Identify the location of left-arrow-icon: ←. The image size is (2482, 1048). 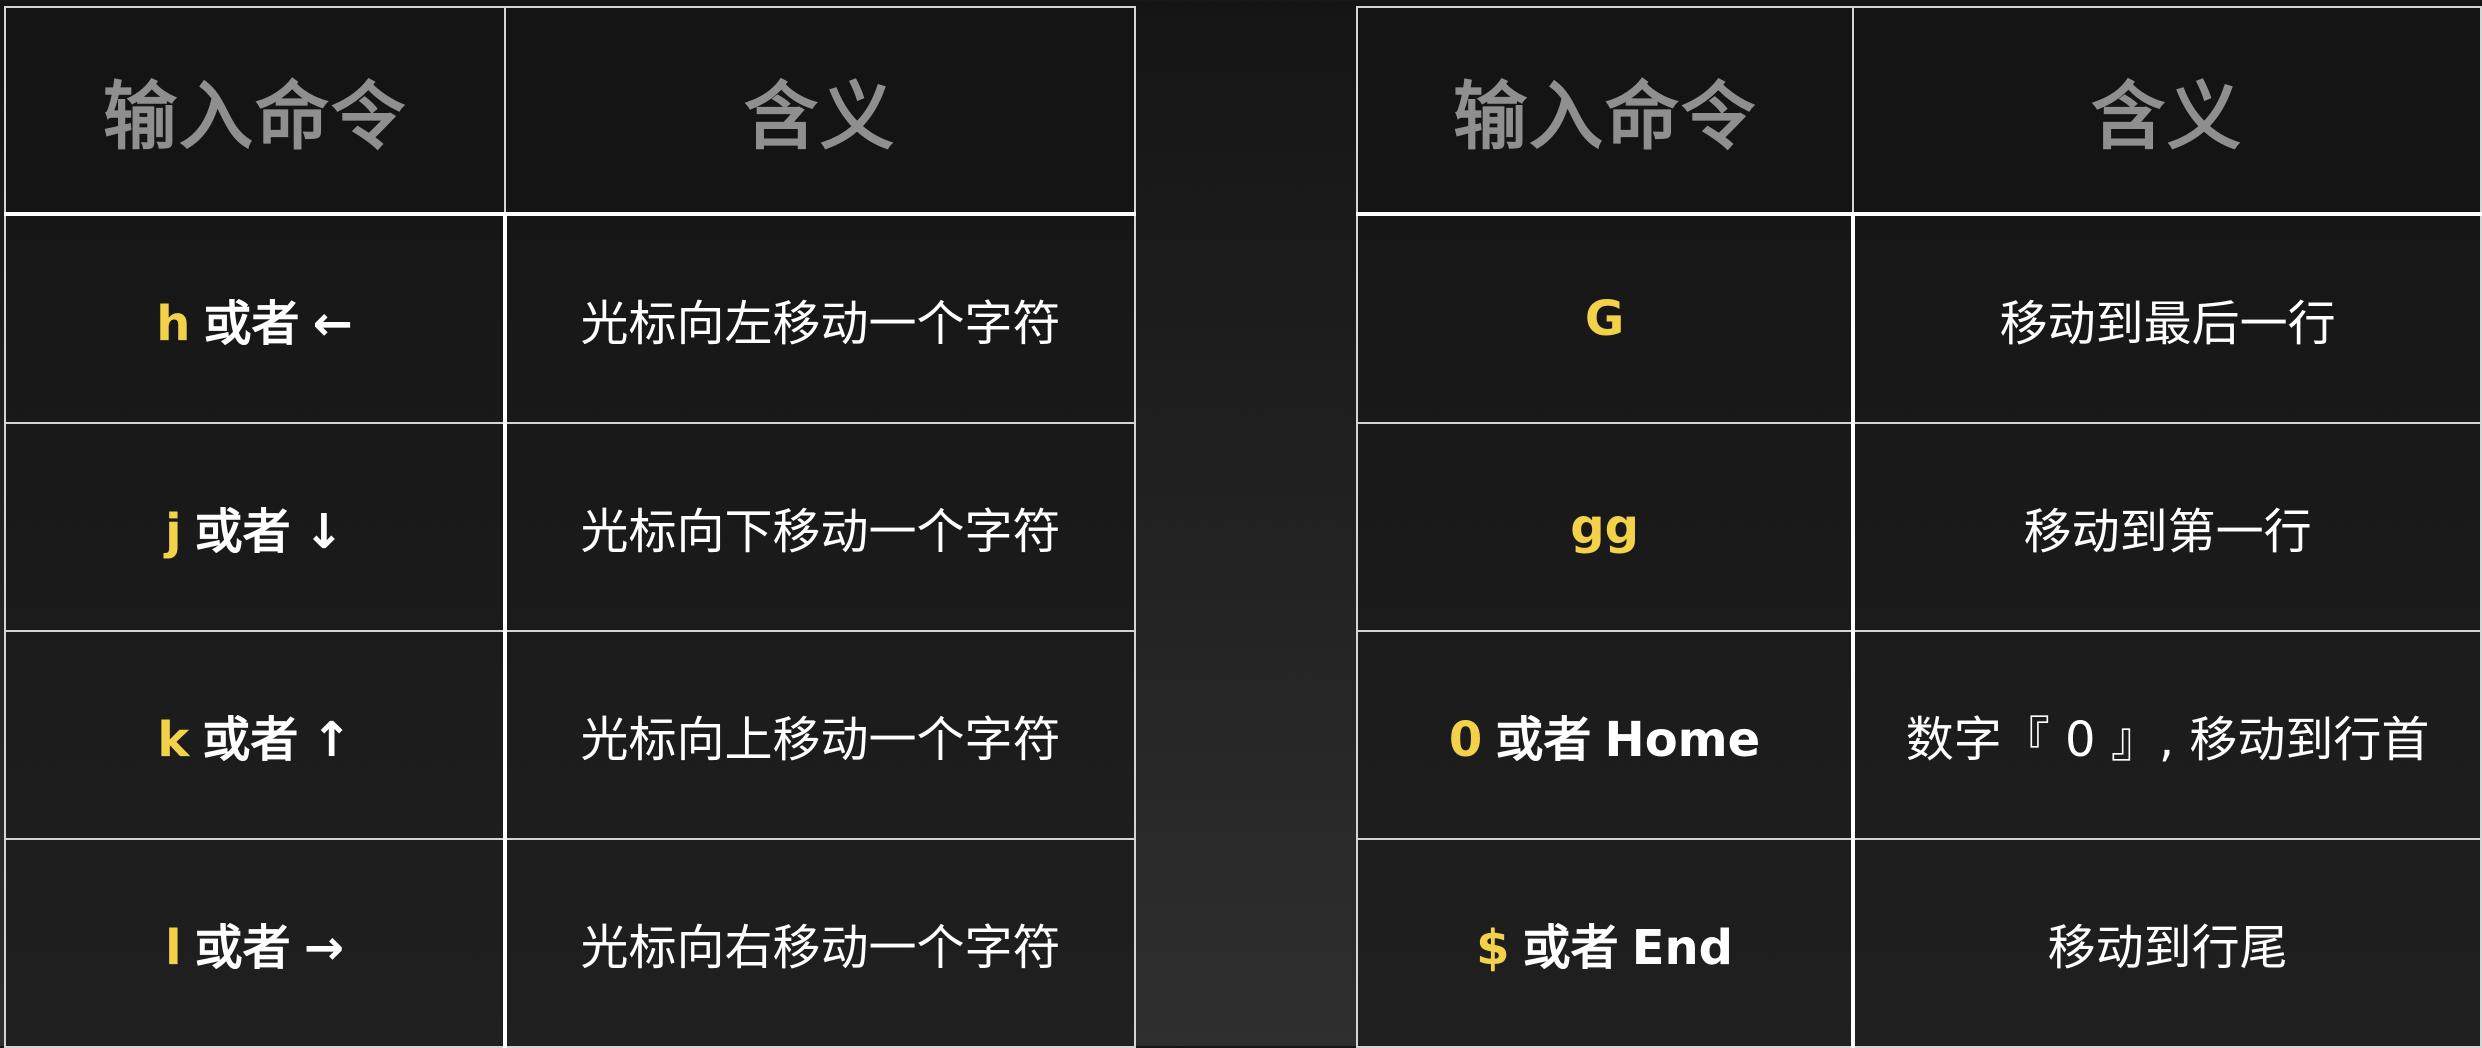
(332, 324).